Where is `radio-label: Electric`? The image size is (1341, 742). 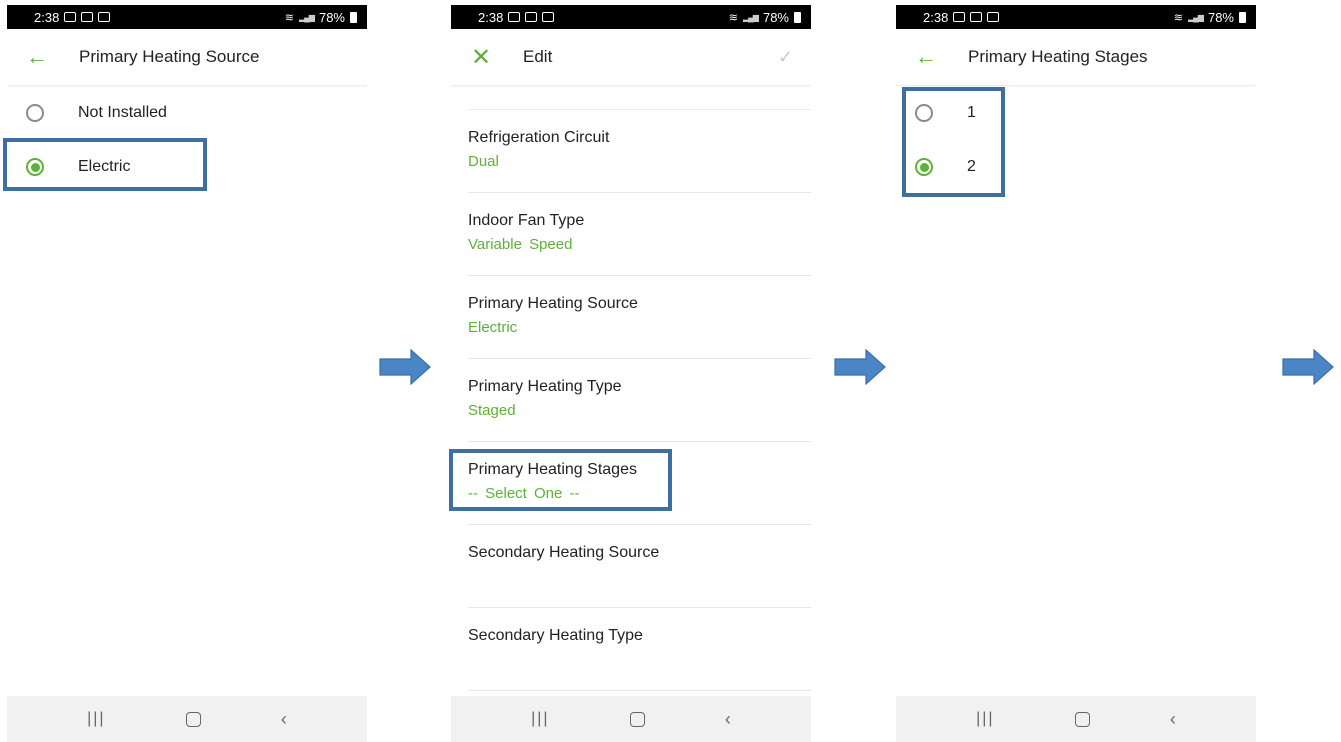
radio-label: Electric is located at coordinates (104, 166).